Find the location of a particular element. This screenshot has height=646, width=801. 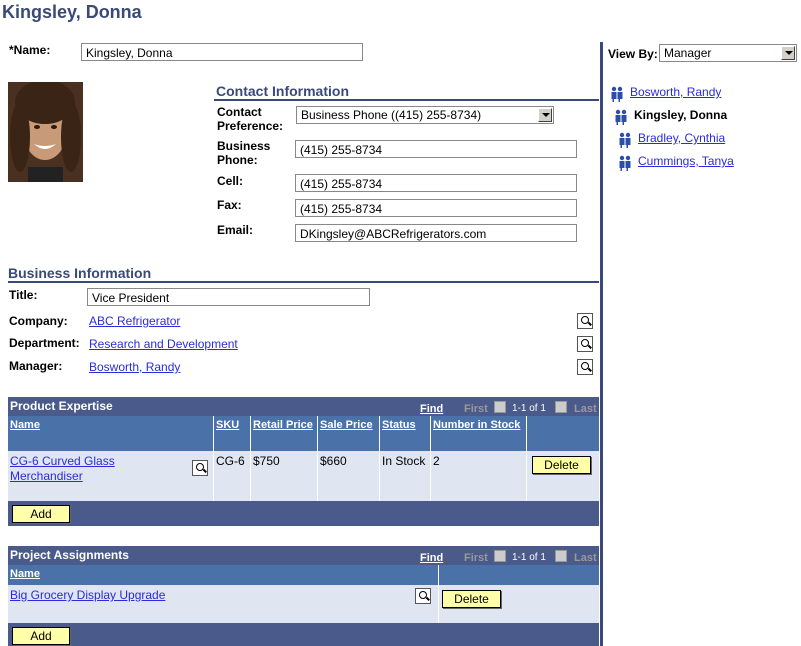

contact-preference-select: Business Phone ((415) 255-8734) is located at coordinates (425, 115).